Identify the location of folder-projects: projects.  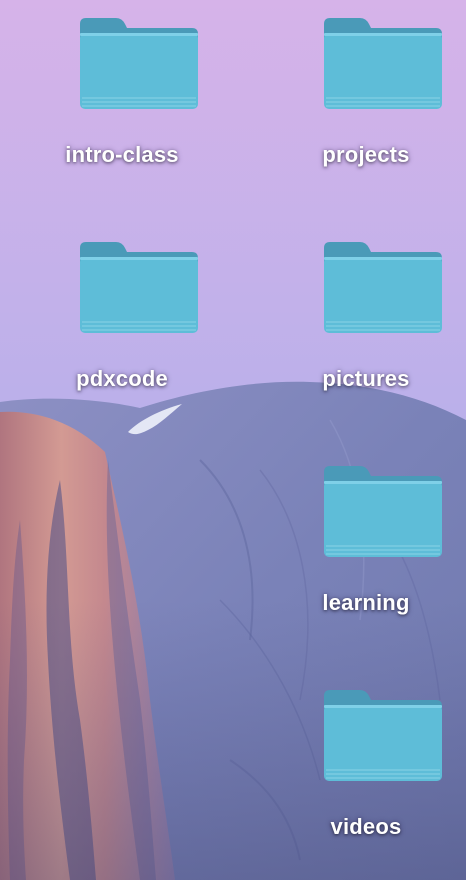
(366, 95).